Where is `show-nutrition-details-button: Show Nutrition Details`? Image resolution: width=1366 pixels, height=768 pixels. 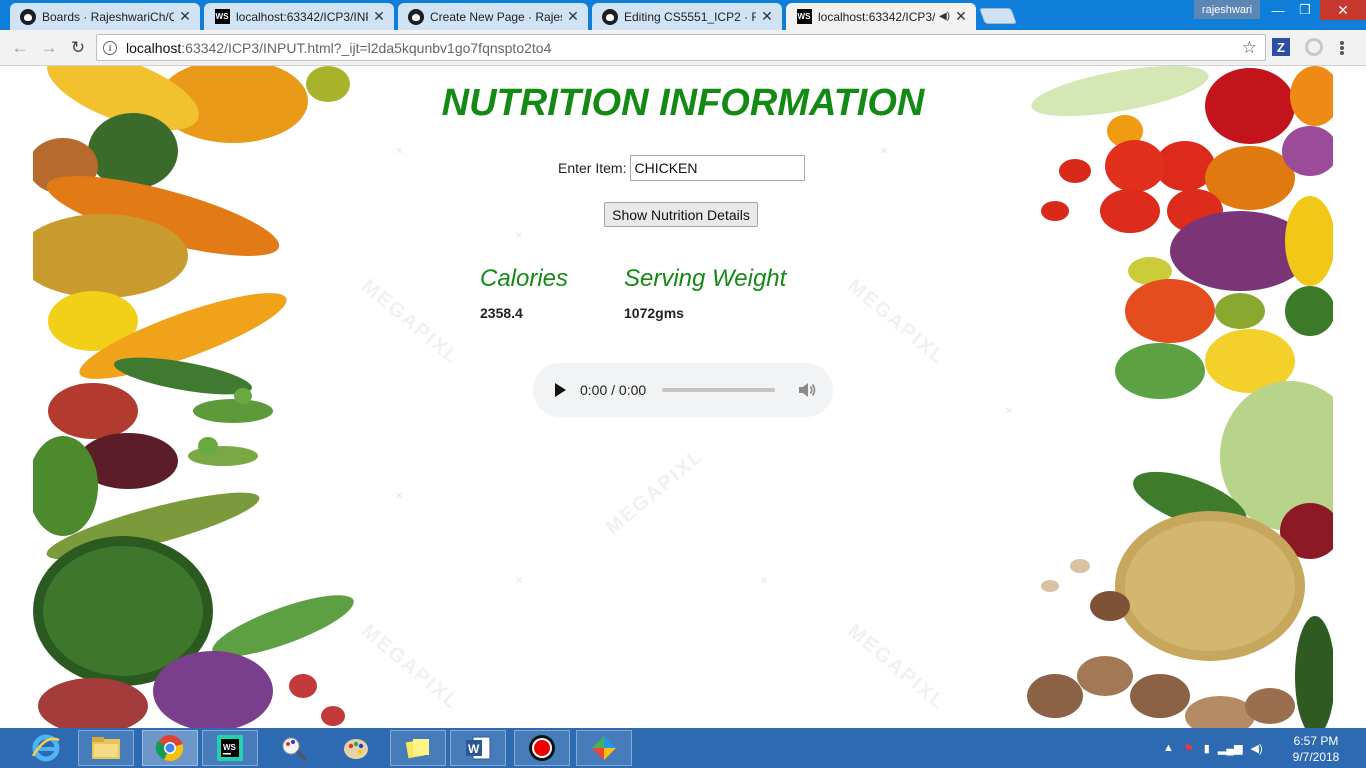 show-nutrition-details-button: Show Nutrition Details is located at coordinates (681, 214).